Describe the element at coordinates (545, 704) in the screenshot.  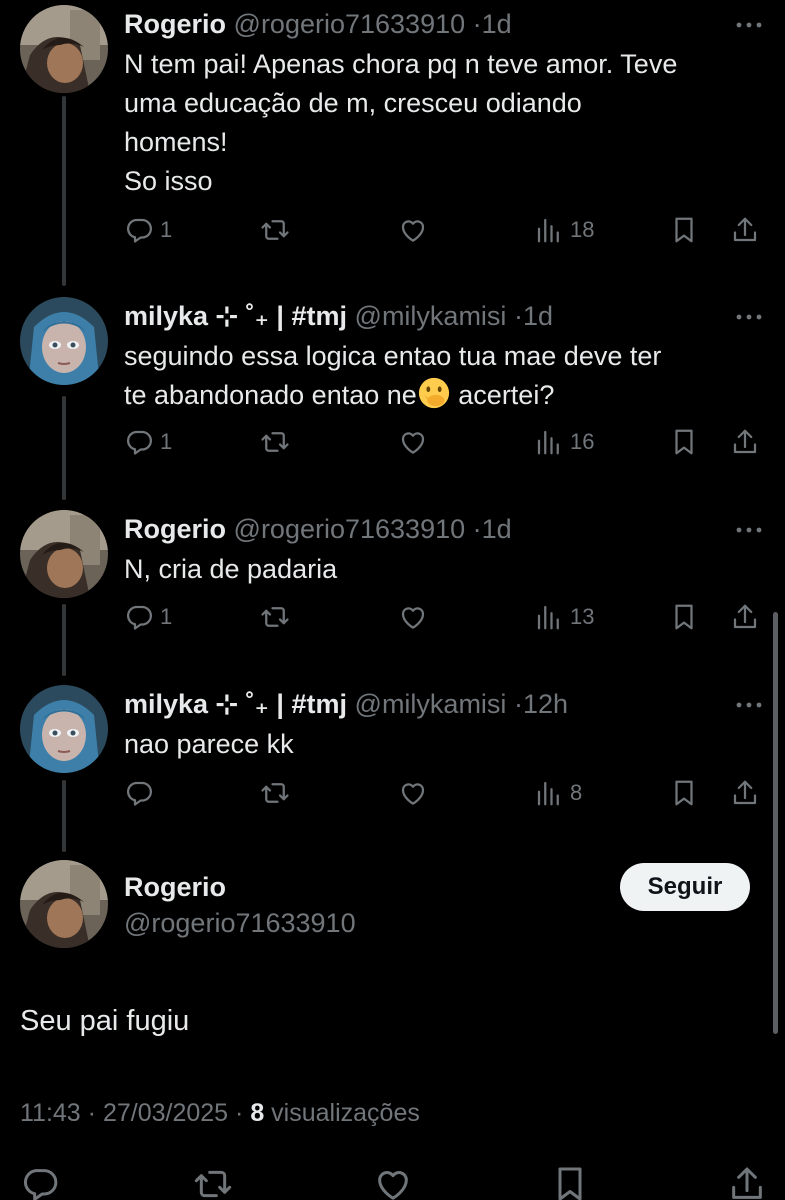
I see `timestamp: 12h` at that location.